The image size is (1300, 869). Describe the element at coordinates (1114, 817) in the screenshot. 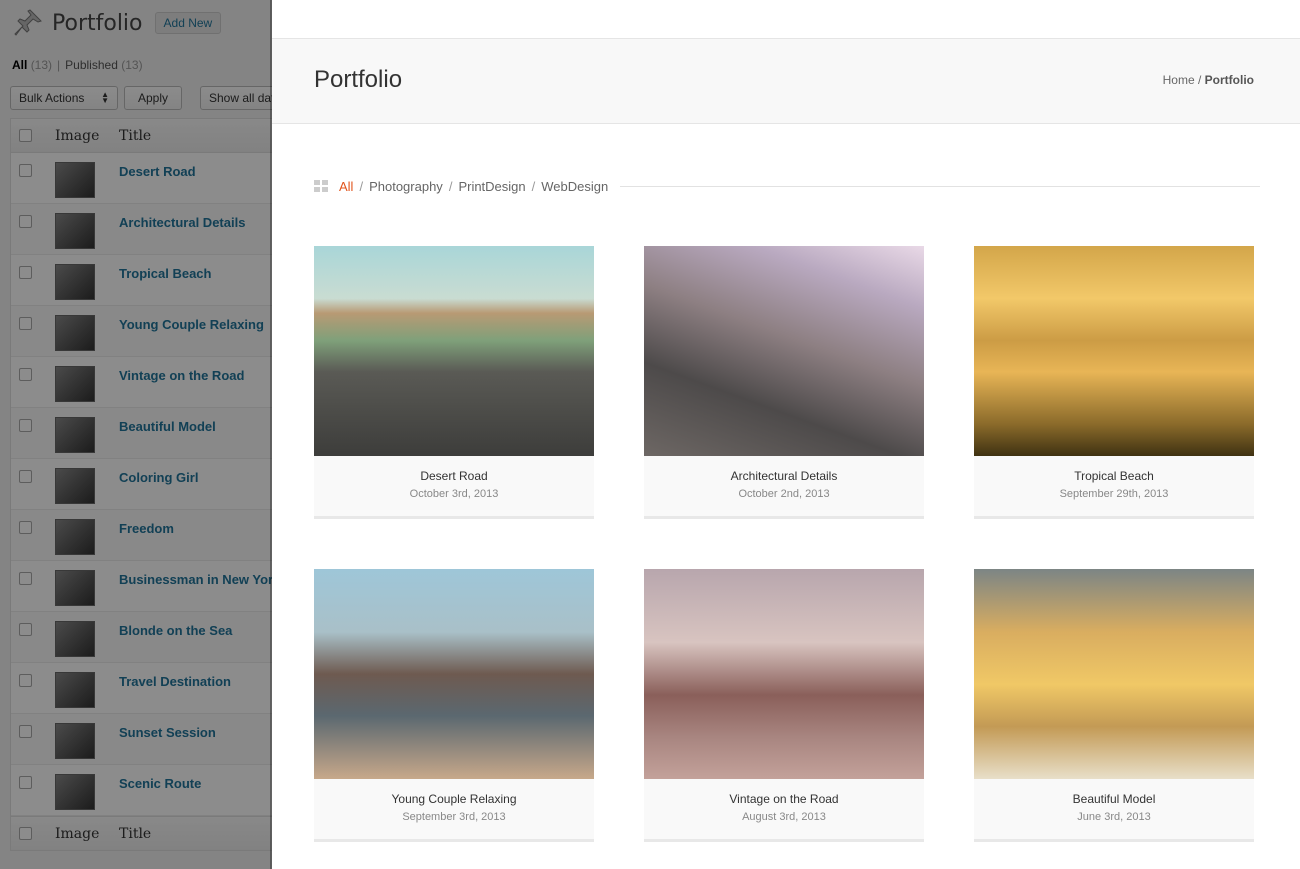

I see `portfolio-item-date: June 3rd, 2013` at that location.